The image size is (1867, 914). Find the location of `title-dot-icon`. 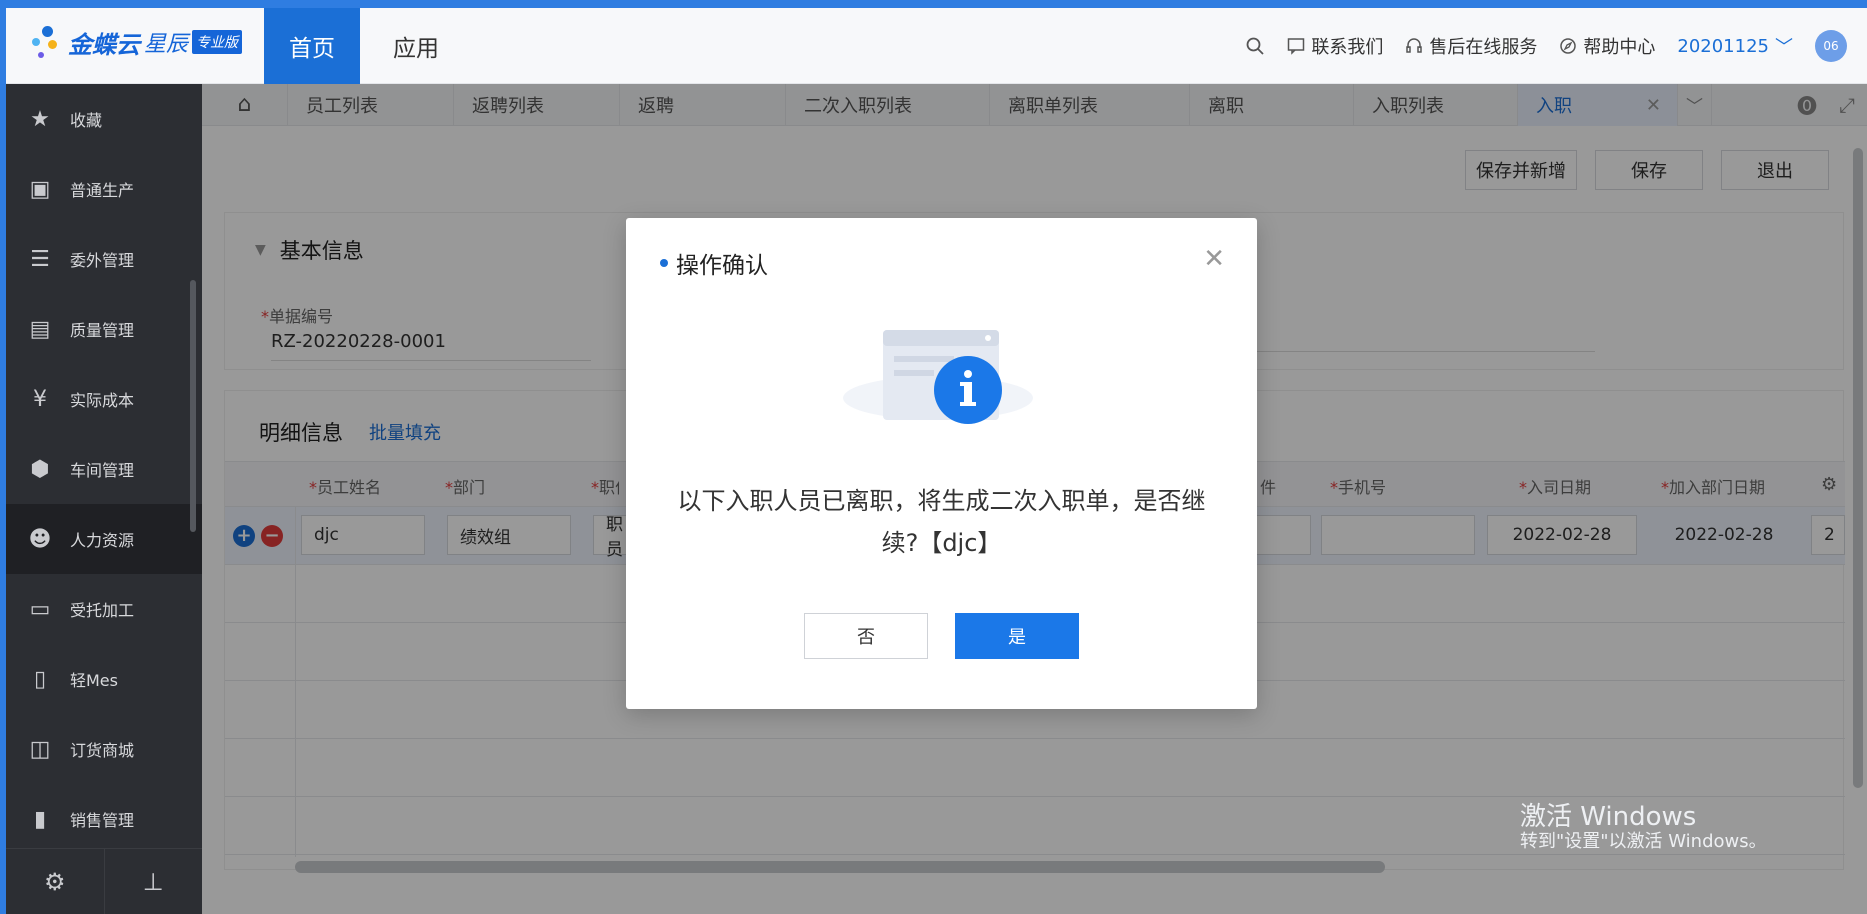

title-dot-icon is located at coordinates (664, 263).